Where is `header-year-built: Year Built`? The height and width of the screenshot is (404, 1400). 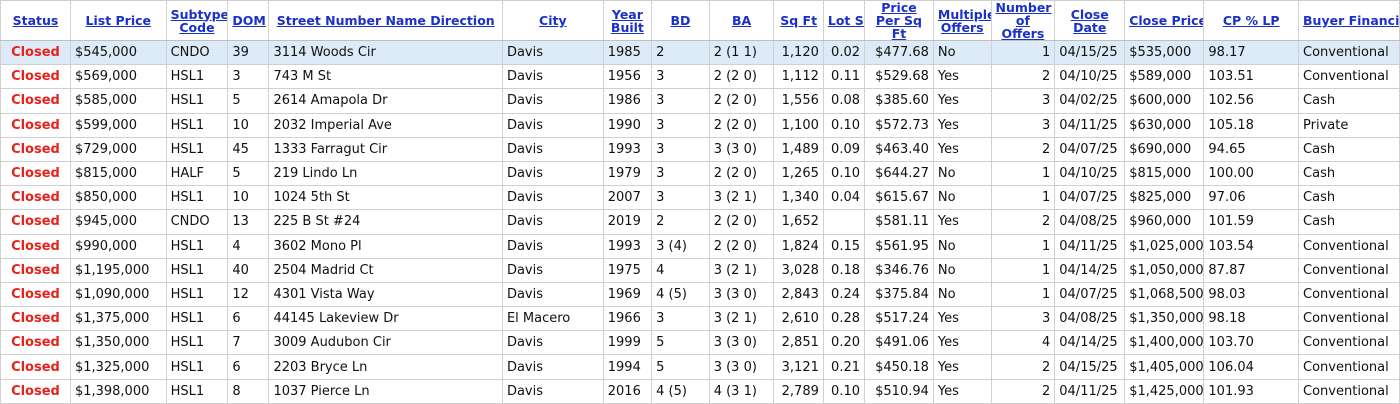 header-year-built: Year Built is located at coordinates (627, 20).